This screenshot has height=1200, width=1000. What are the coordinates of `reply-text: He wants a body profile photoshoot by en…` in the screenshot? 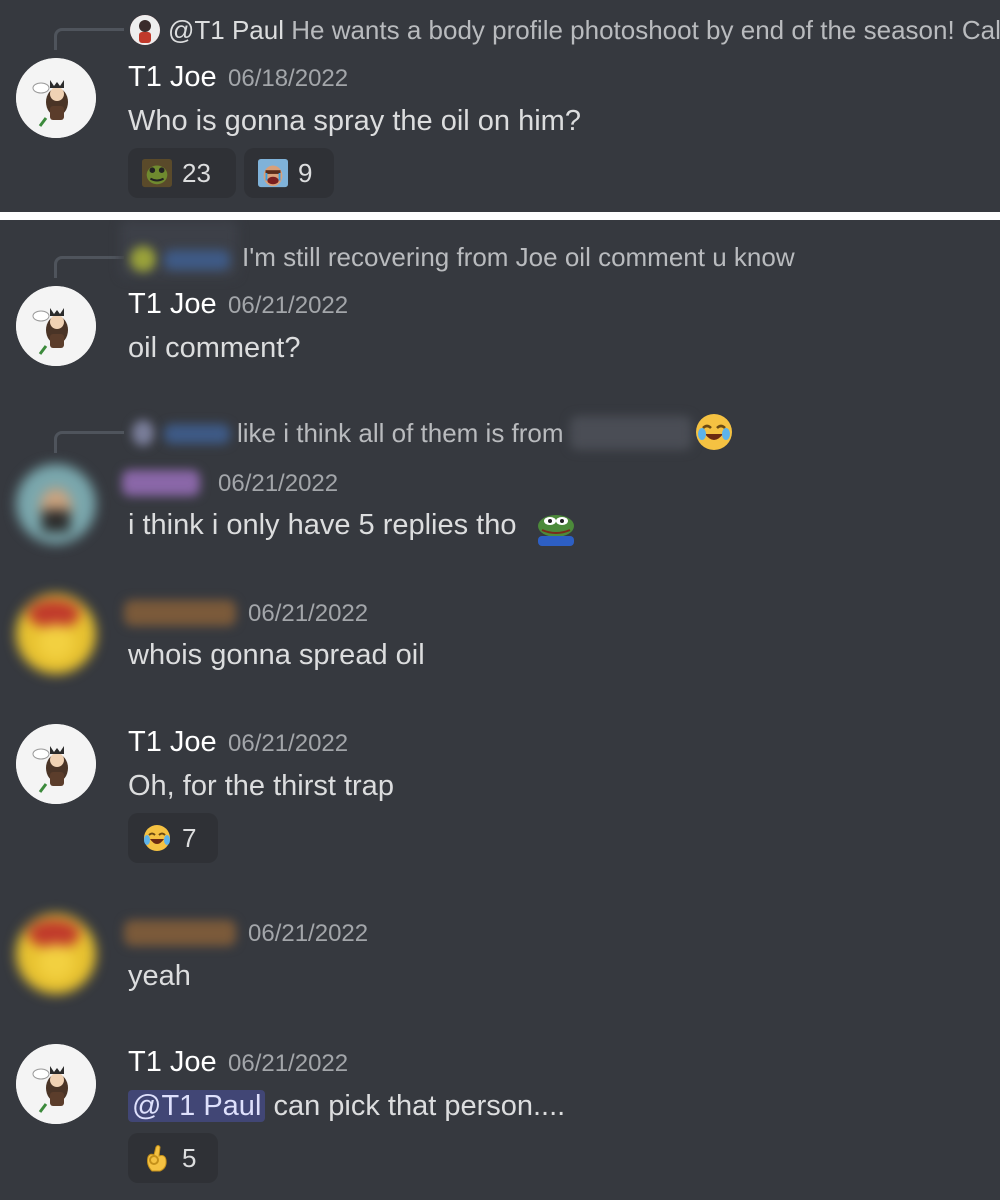 It's located at (645, 30).